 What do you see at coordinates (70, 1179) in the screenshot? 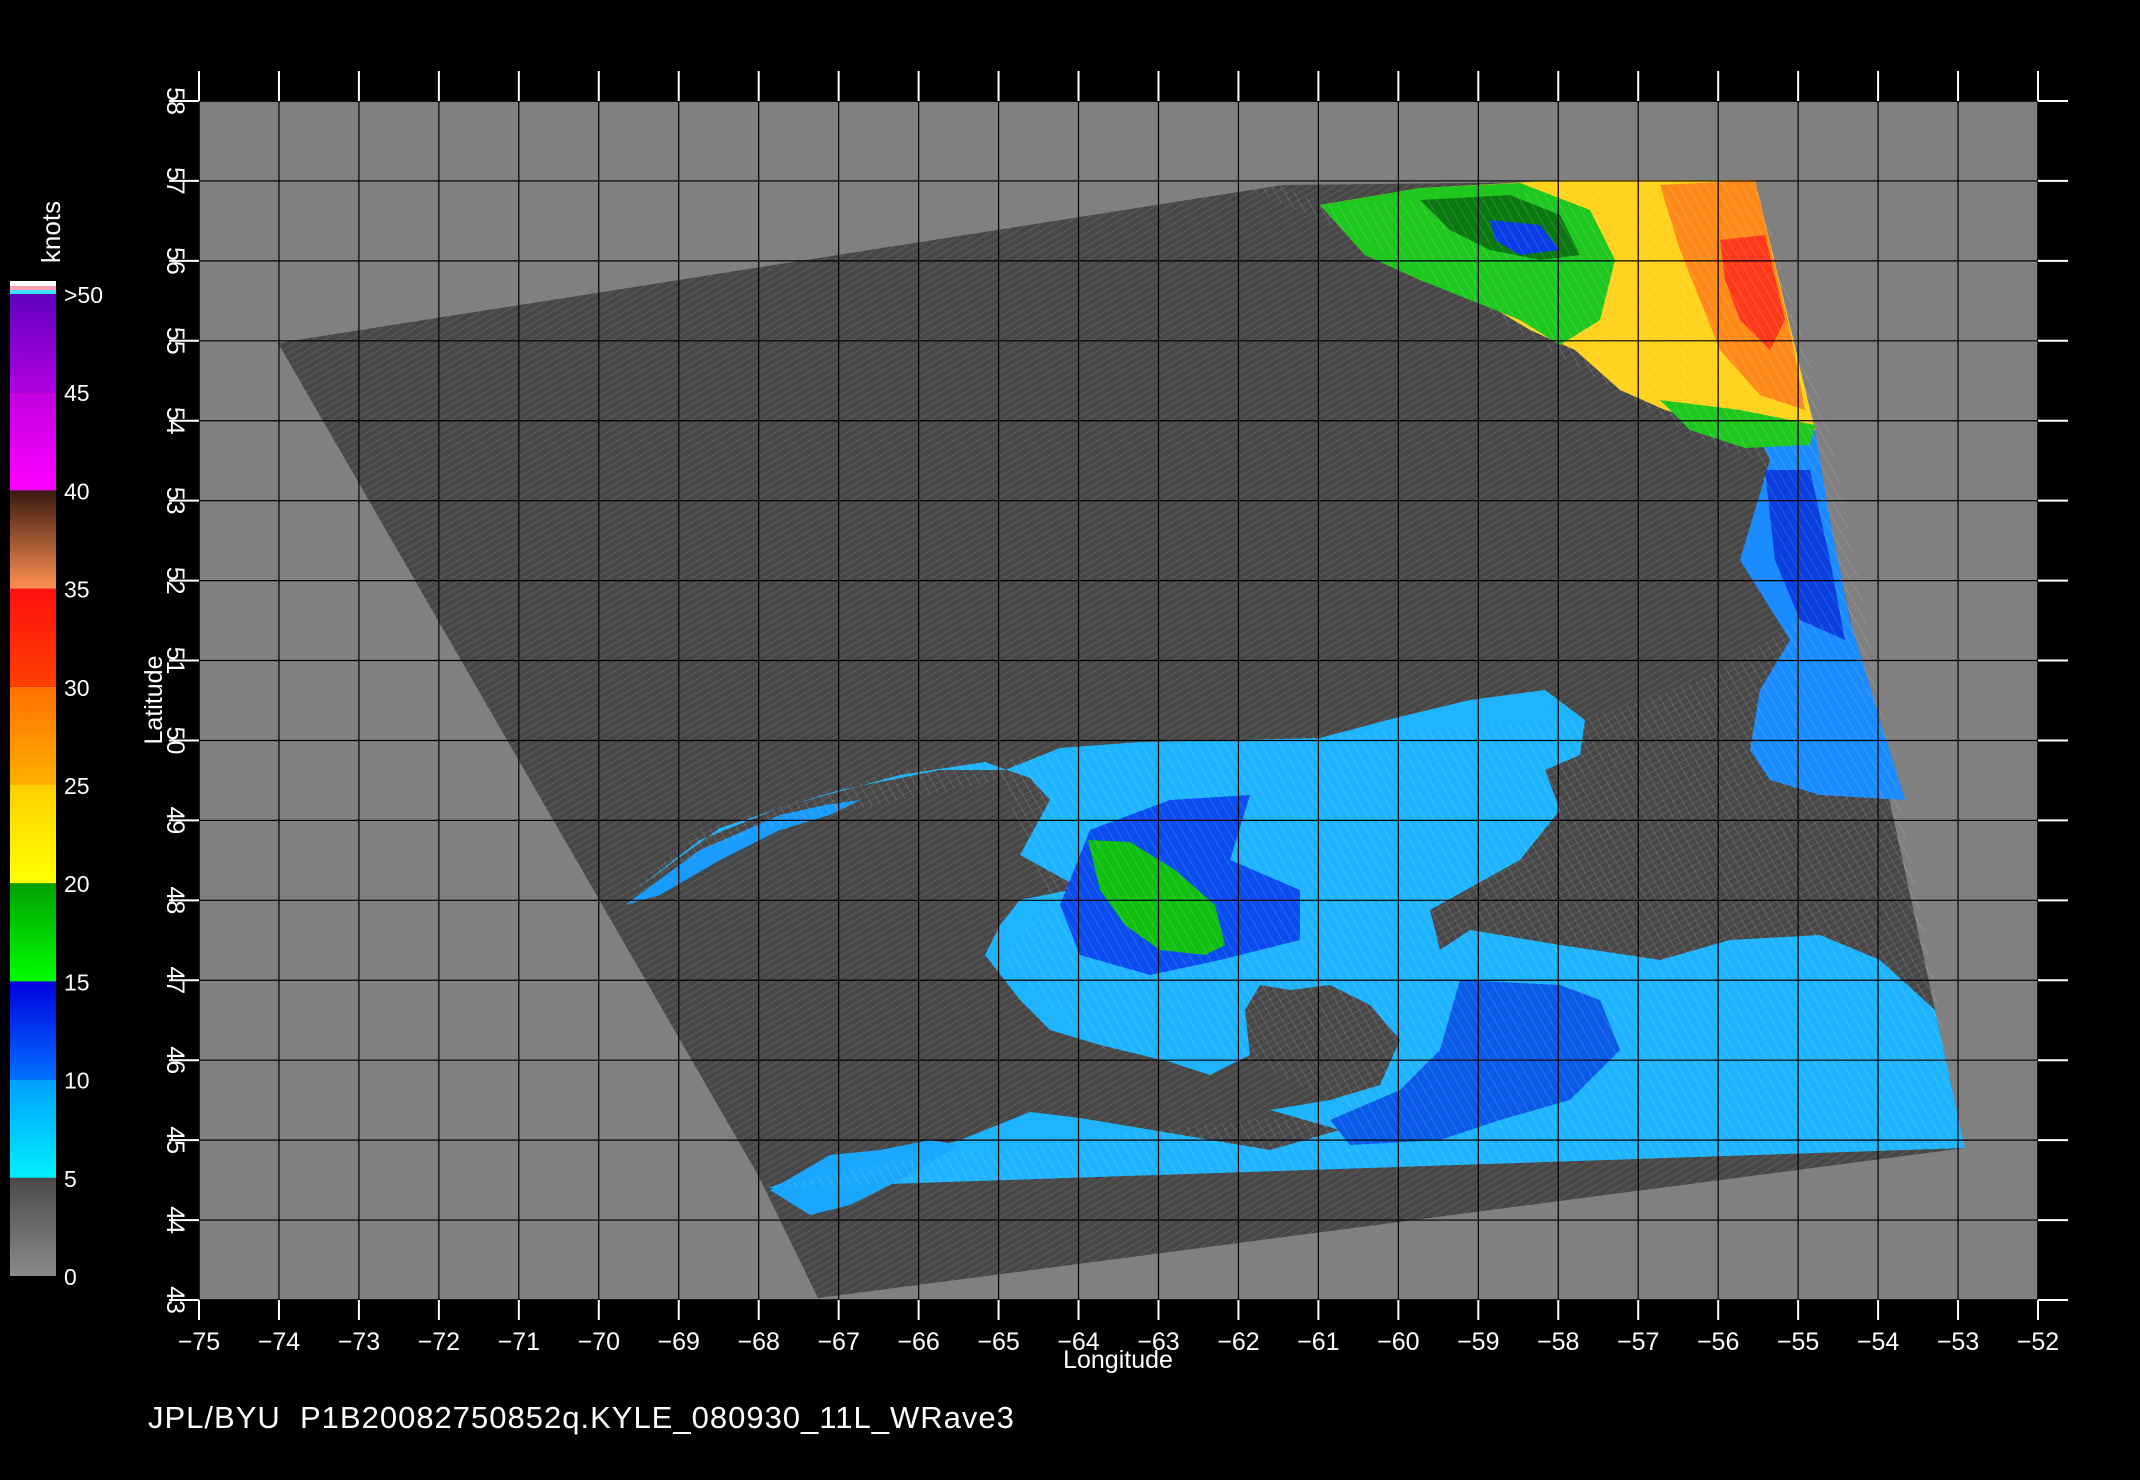
I see `colorbar-tick-label: 5` at bounding box center [70, 1179].